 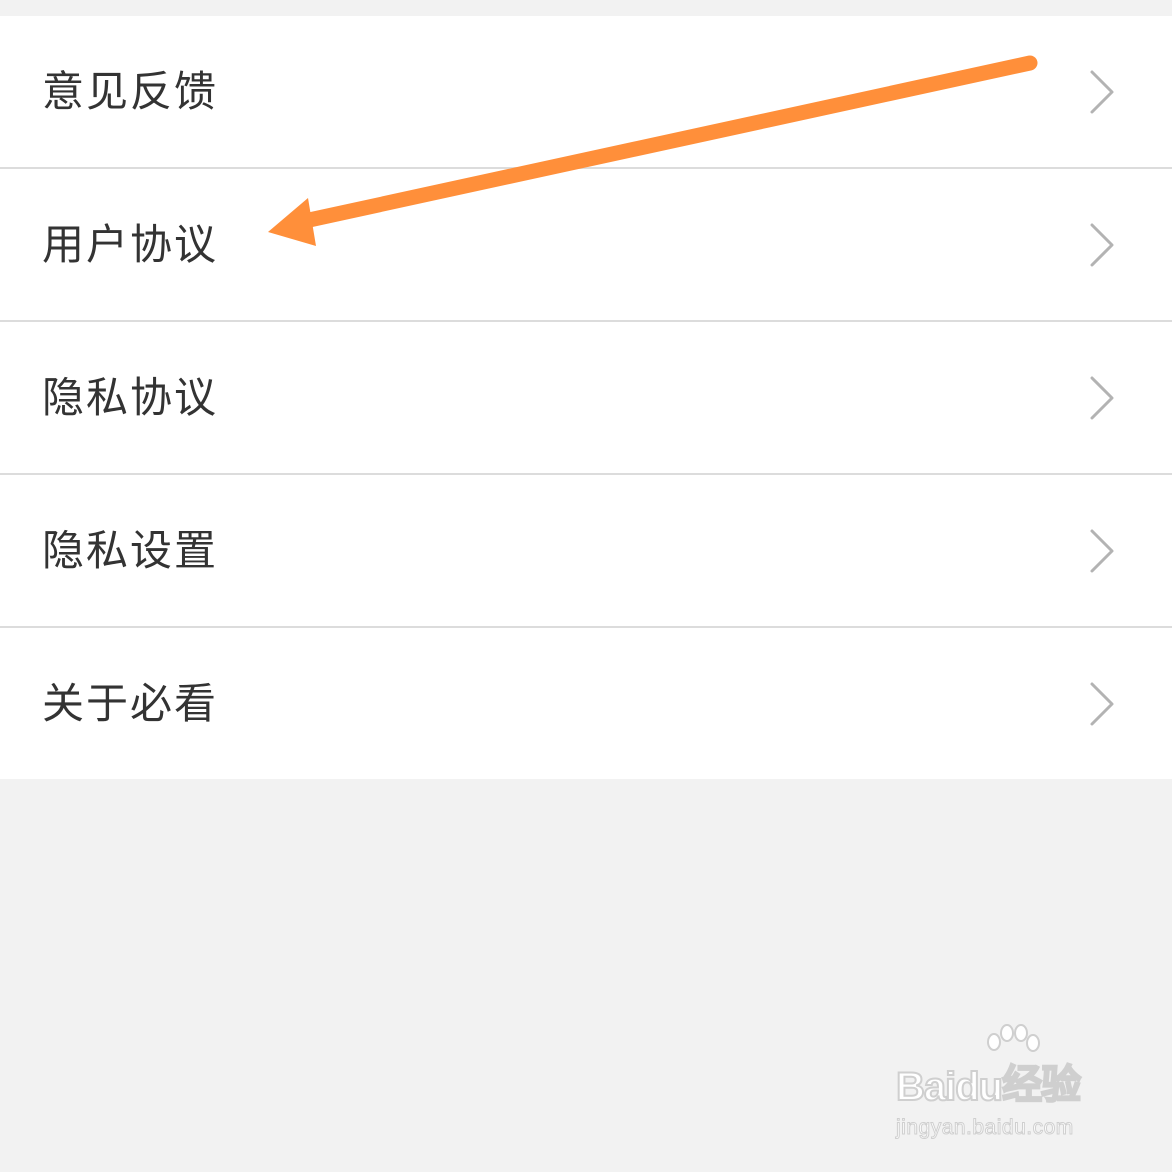 I want to click on menu-item-about: 关于必看, so click(x=586, y=703).